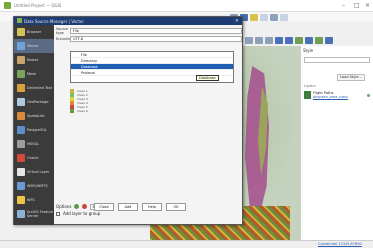  What do you see at coordinates (19, 20) in the screenshot?
I see `dialog-app-icon` at bounding box center [19, 20].